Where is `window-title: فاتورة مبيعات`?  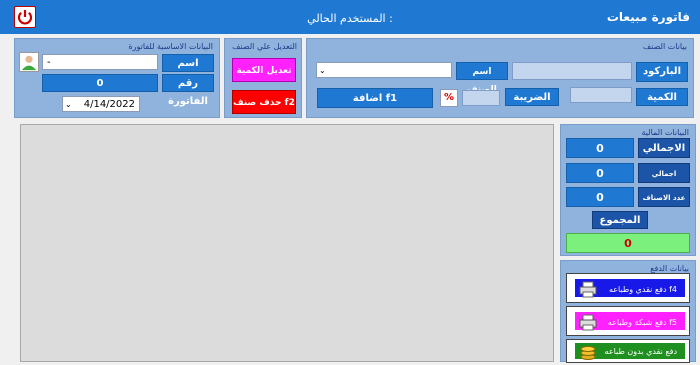 window-title: فاتورة مبيعات is located at coordinates (648, 17).